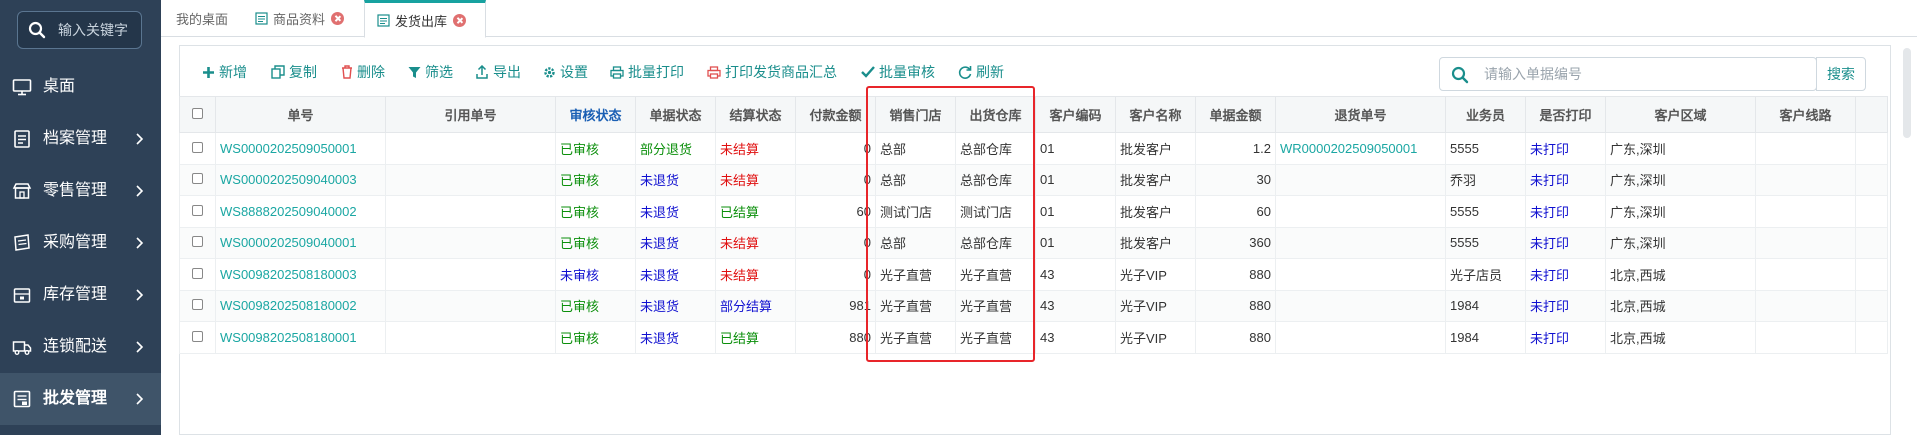  Describe the element at coordinates (1485, 114) in the screenshot. I see `column-header: 业务员` at that location.